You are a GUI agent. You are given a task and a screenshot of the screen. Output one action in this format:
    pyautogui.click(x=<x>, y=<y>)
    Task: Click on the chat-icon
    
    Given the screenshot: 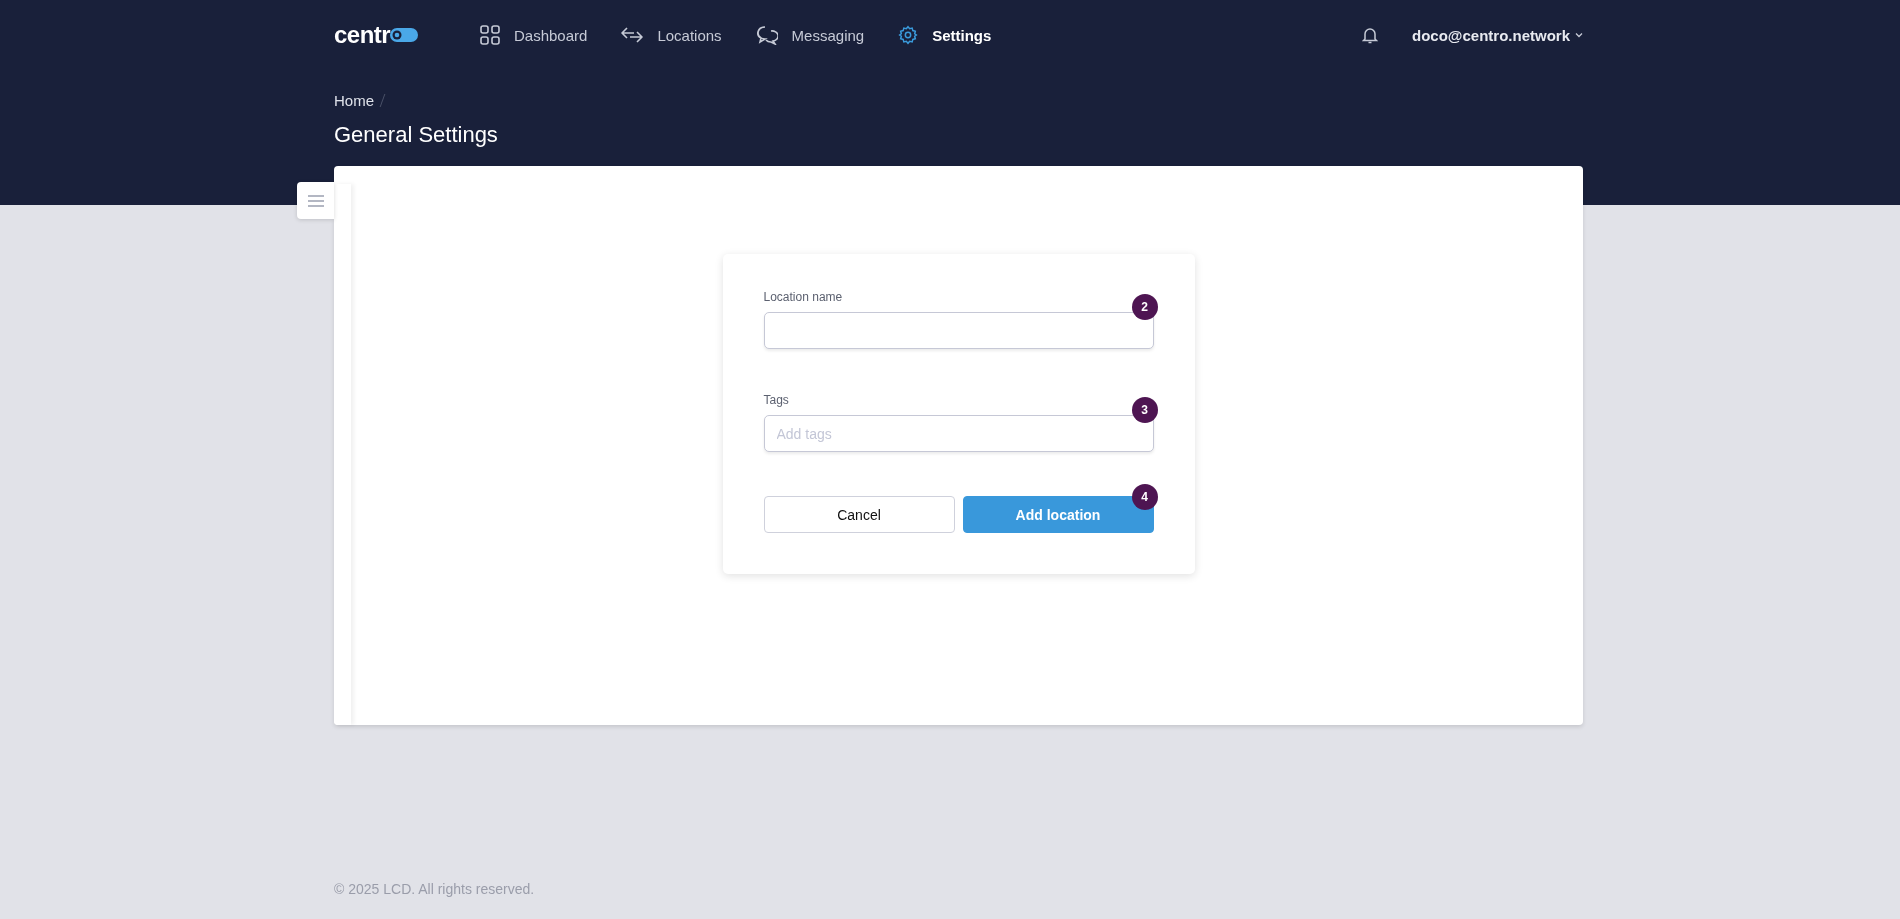 What is the action you would take?
    pyautogui.click(x=766, y=35)
    